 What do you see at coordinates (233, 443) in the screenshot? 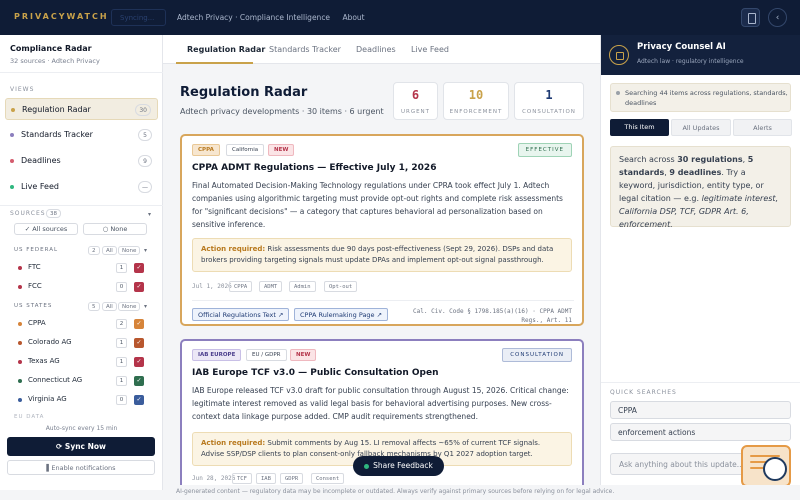
I see `action-label: Action required:` at bounding box center [233, 443].